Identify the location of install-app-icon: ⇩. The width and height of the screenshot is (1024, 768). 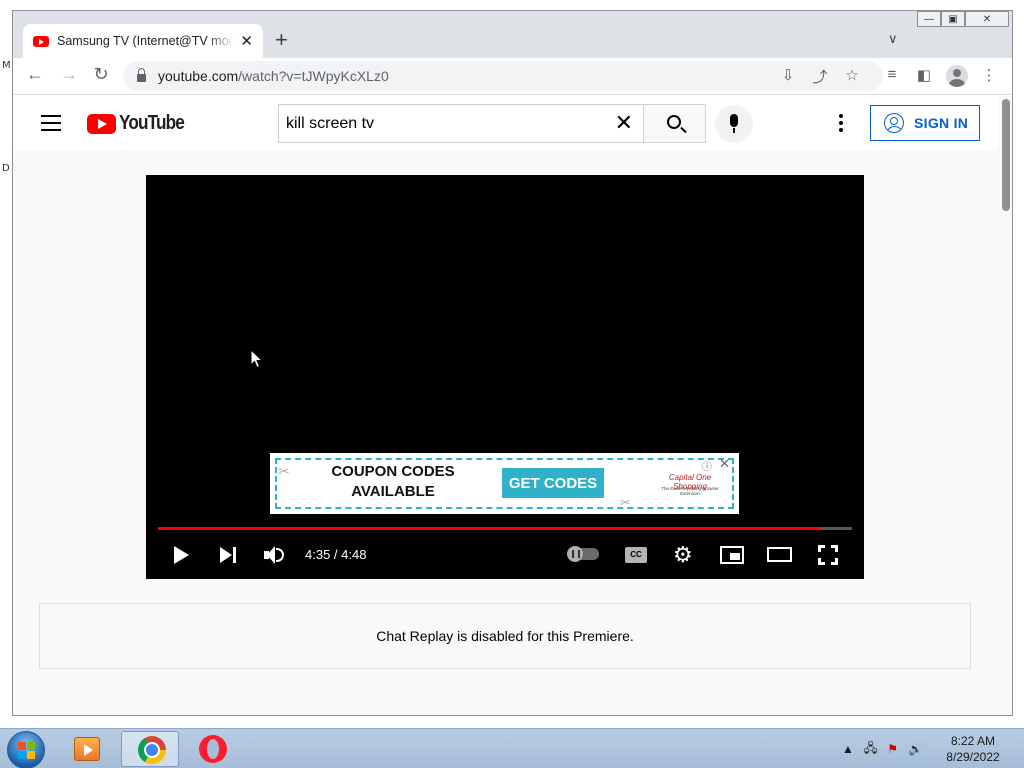
(788, 75).